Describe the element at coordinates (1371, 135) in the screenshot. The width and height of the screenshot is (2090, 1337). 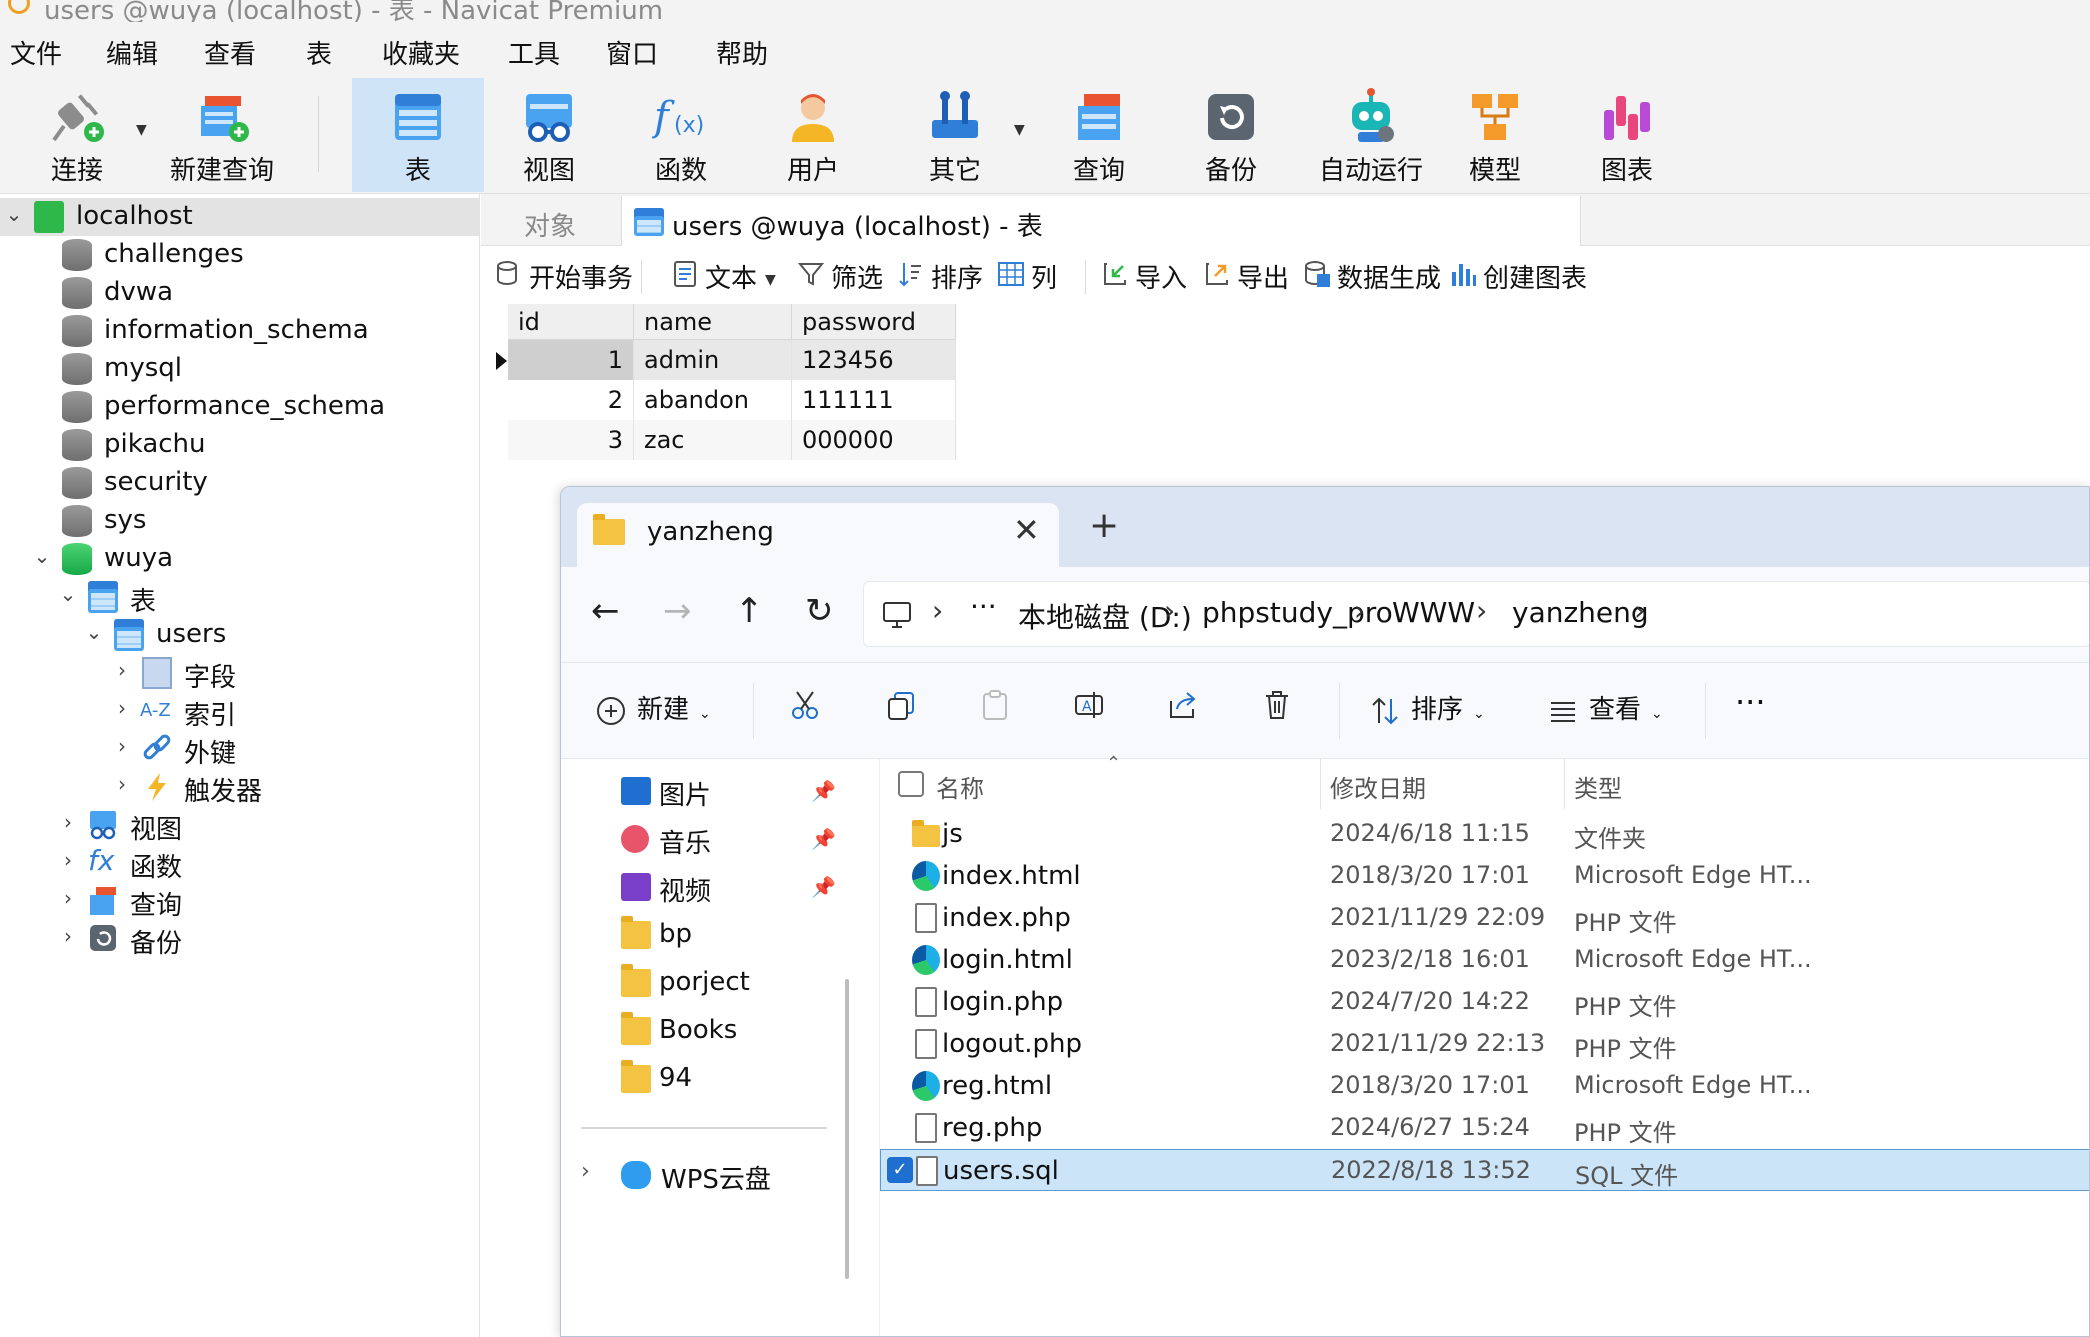
I see `automation-button: 自动运行` at that location.